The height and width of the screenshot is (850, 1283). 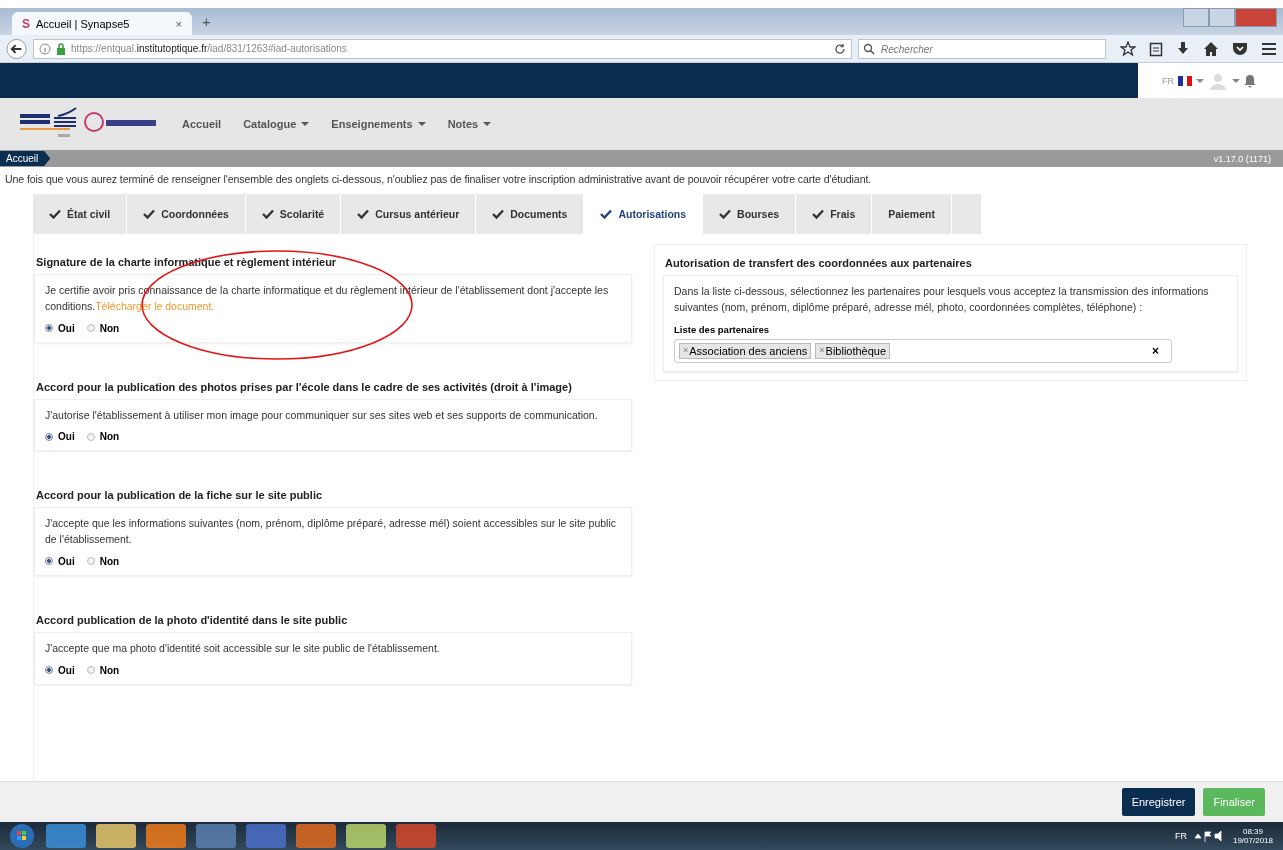 I want to click on flag-icon, so click(x=1185, y=80).